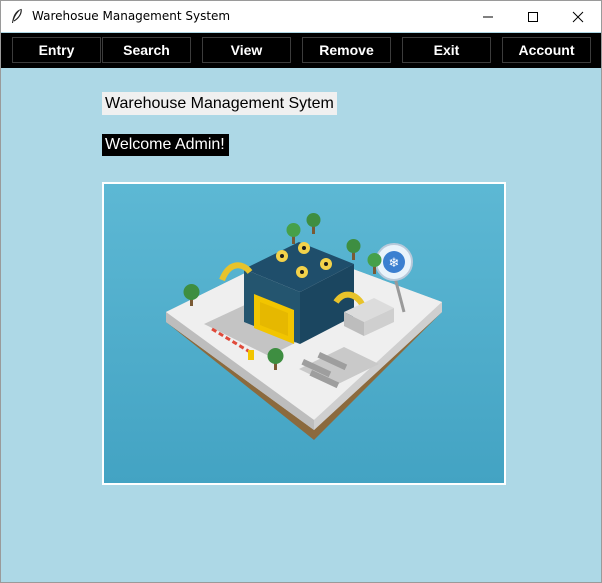 This screenshot has height=583, width=602. I want to click on close-button, so click(578, 16).